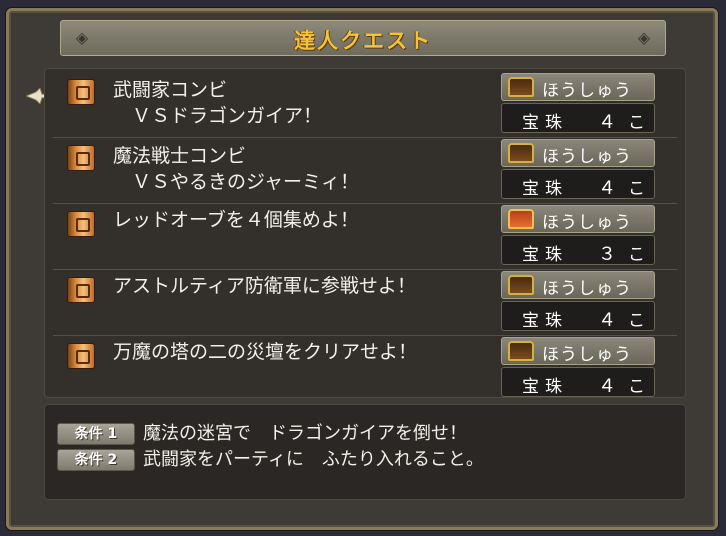  Describe the element at coordinates (305, 433) in the screenshot. I see `condition-text: 魔法の迷宮で ドラゴンガイアを倒せ！` at that location.